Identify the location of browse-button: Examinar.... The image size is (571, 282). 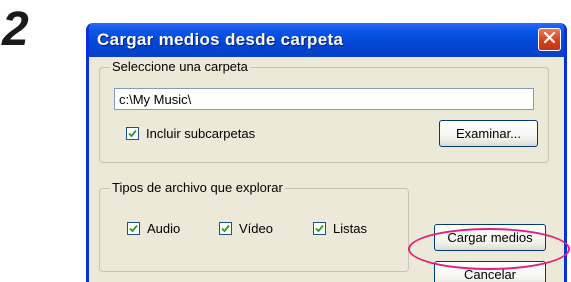
(488, 133).